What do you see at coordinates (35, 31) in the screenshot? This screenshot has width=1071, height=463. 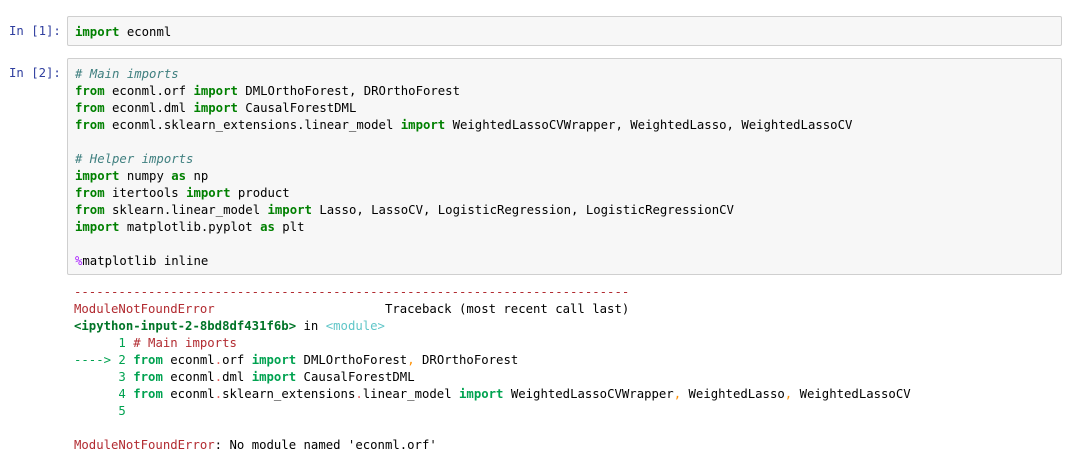 I see `input-prompt: In [1]:` at bounding box center [35, 31].